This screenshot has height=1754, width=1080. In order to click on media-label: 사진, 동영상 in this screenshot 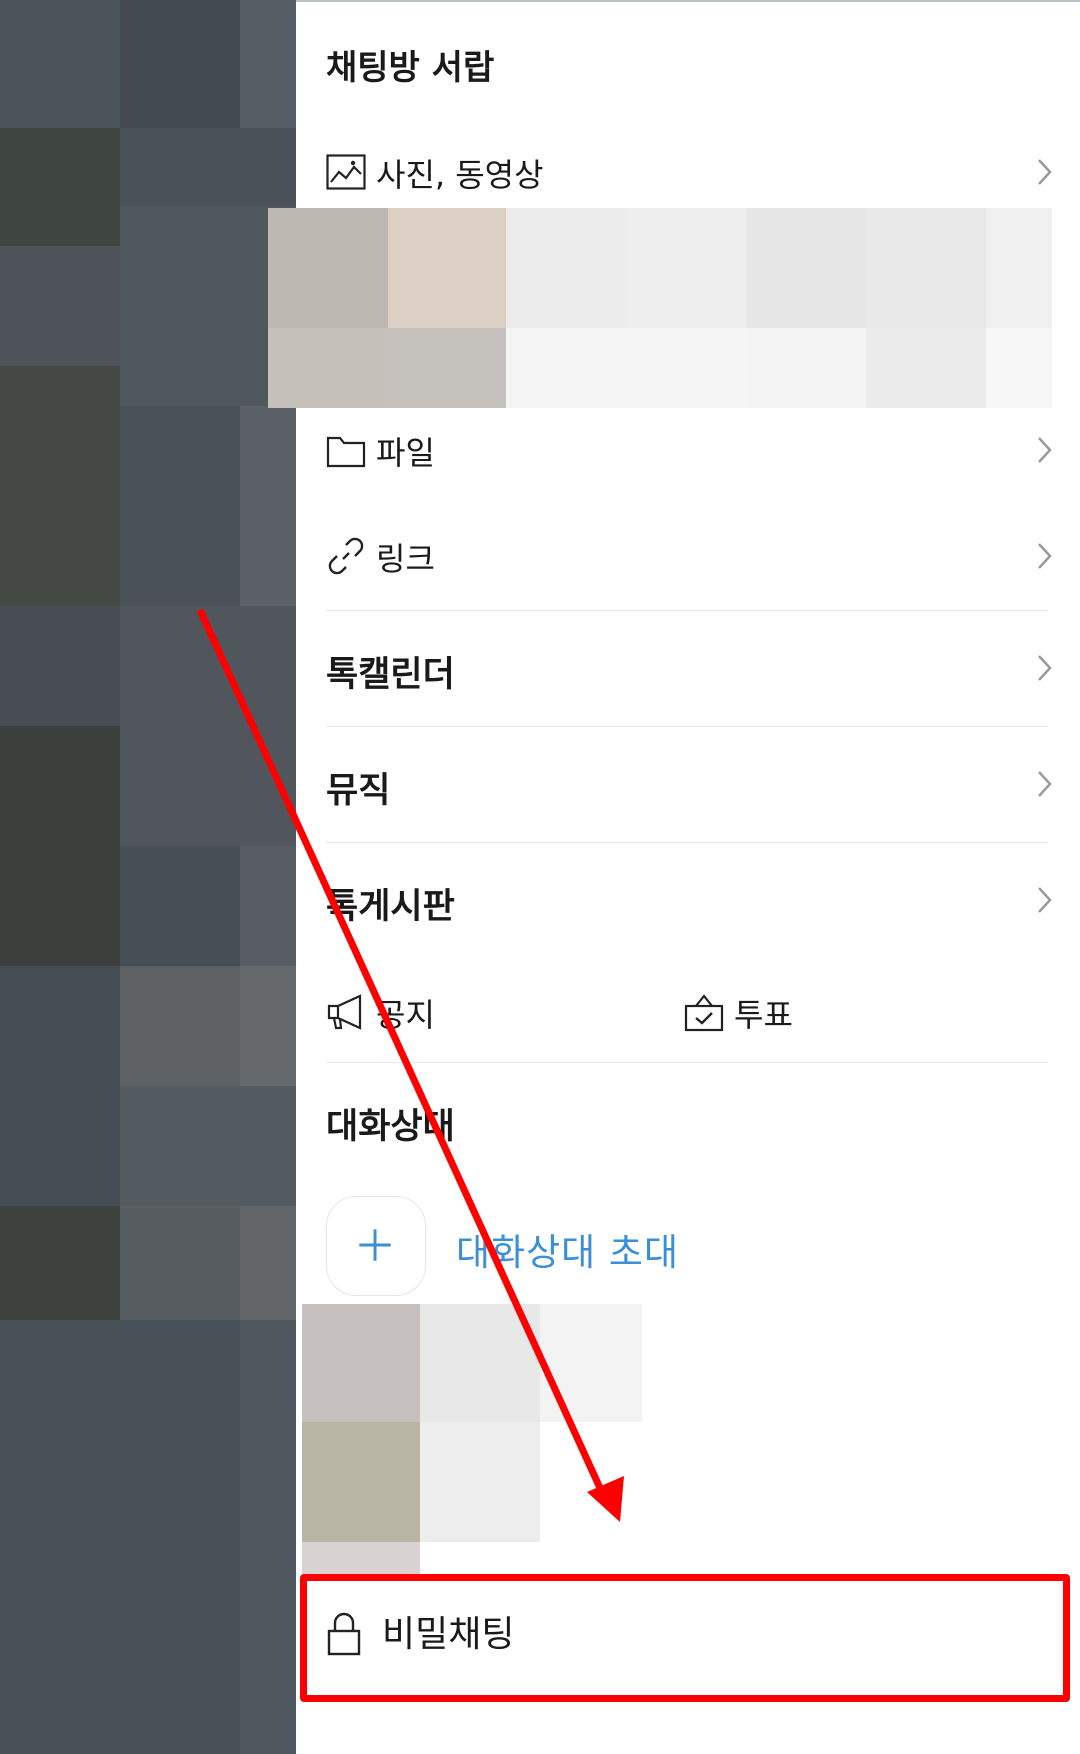, I will do `click(460, 175)`.